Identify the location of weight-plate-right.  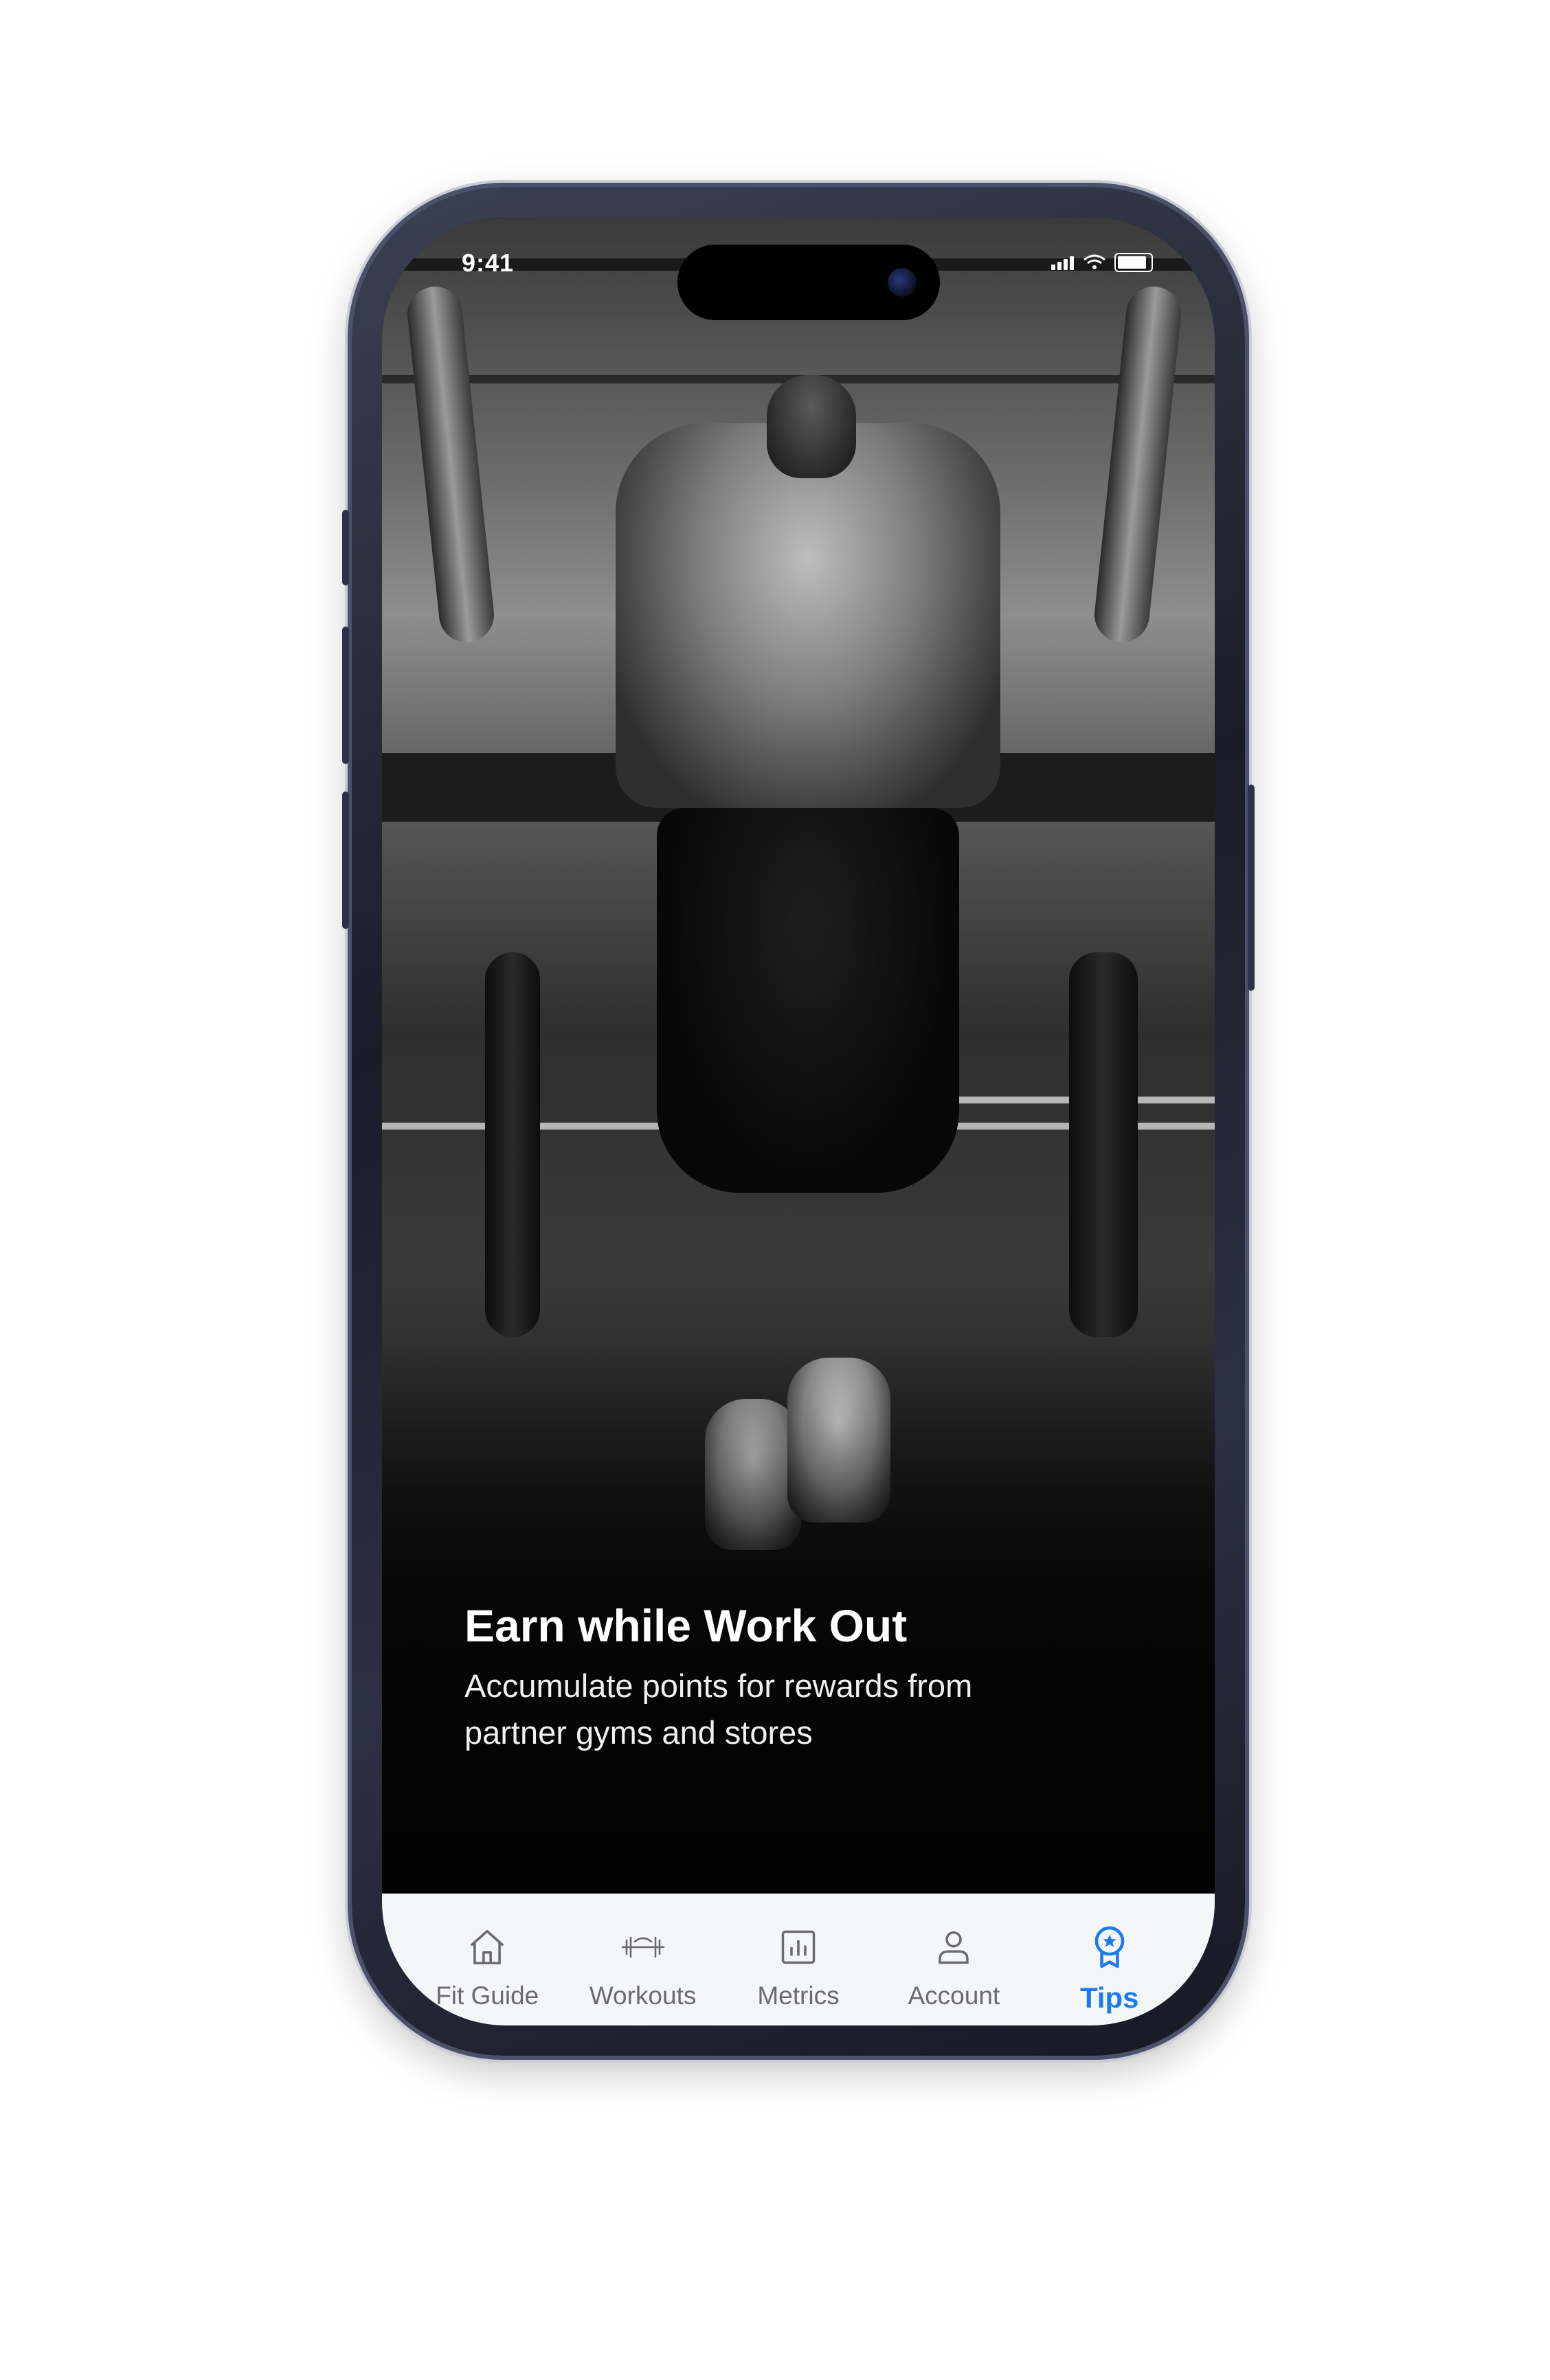
(1103, 1144).